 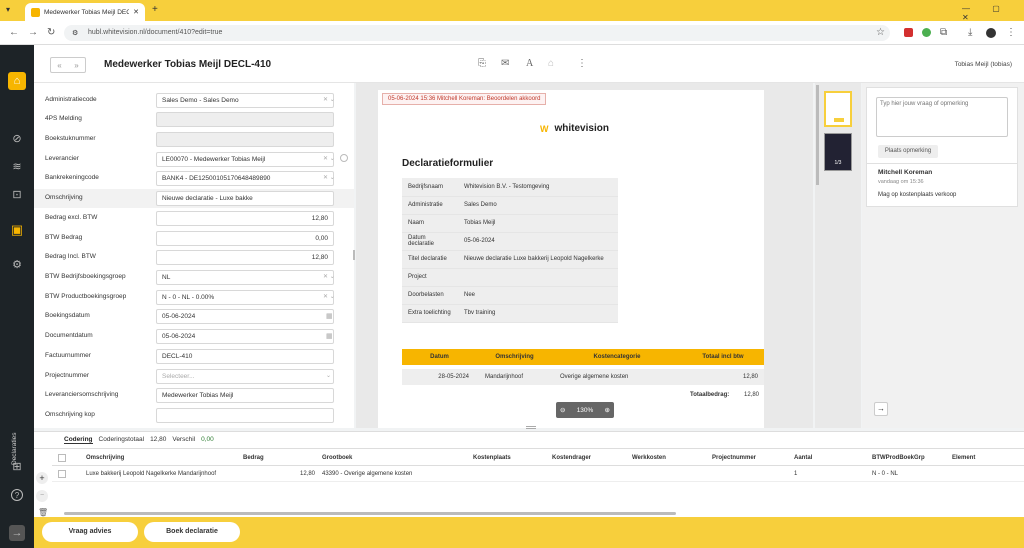 I want to click on column-header: Werkkosten, so click(x=649, y=458).